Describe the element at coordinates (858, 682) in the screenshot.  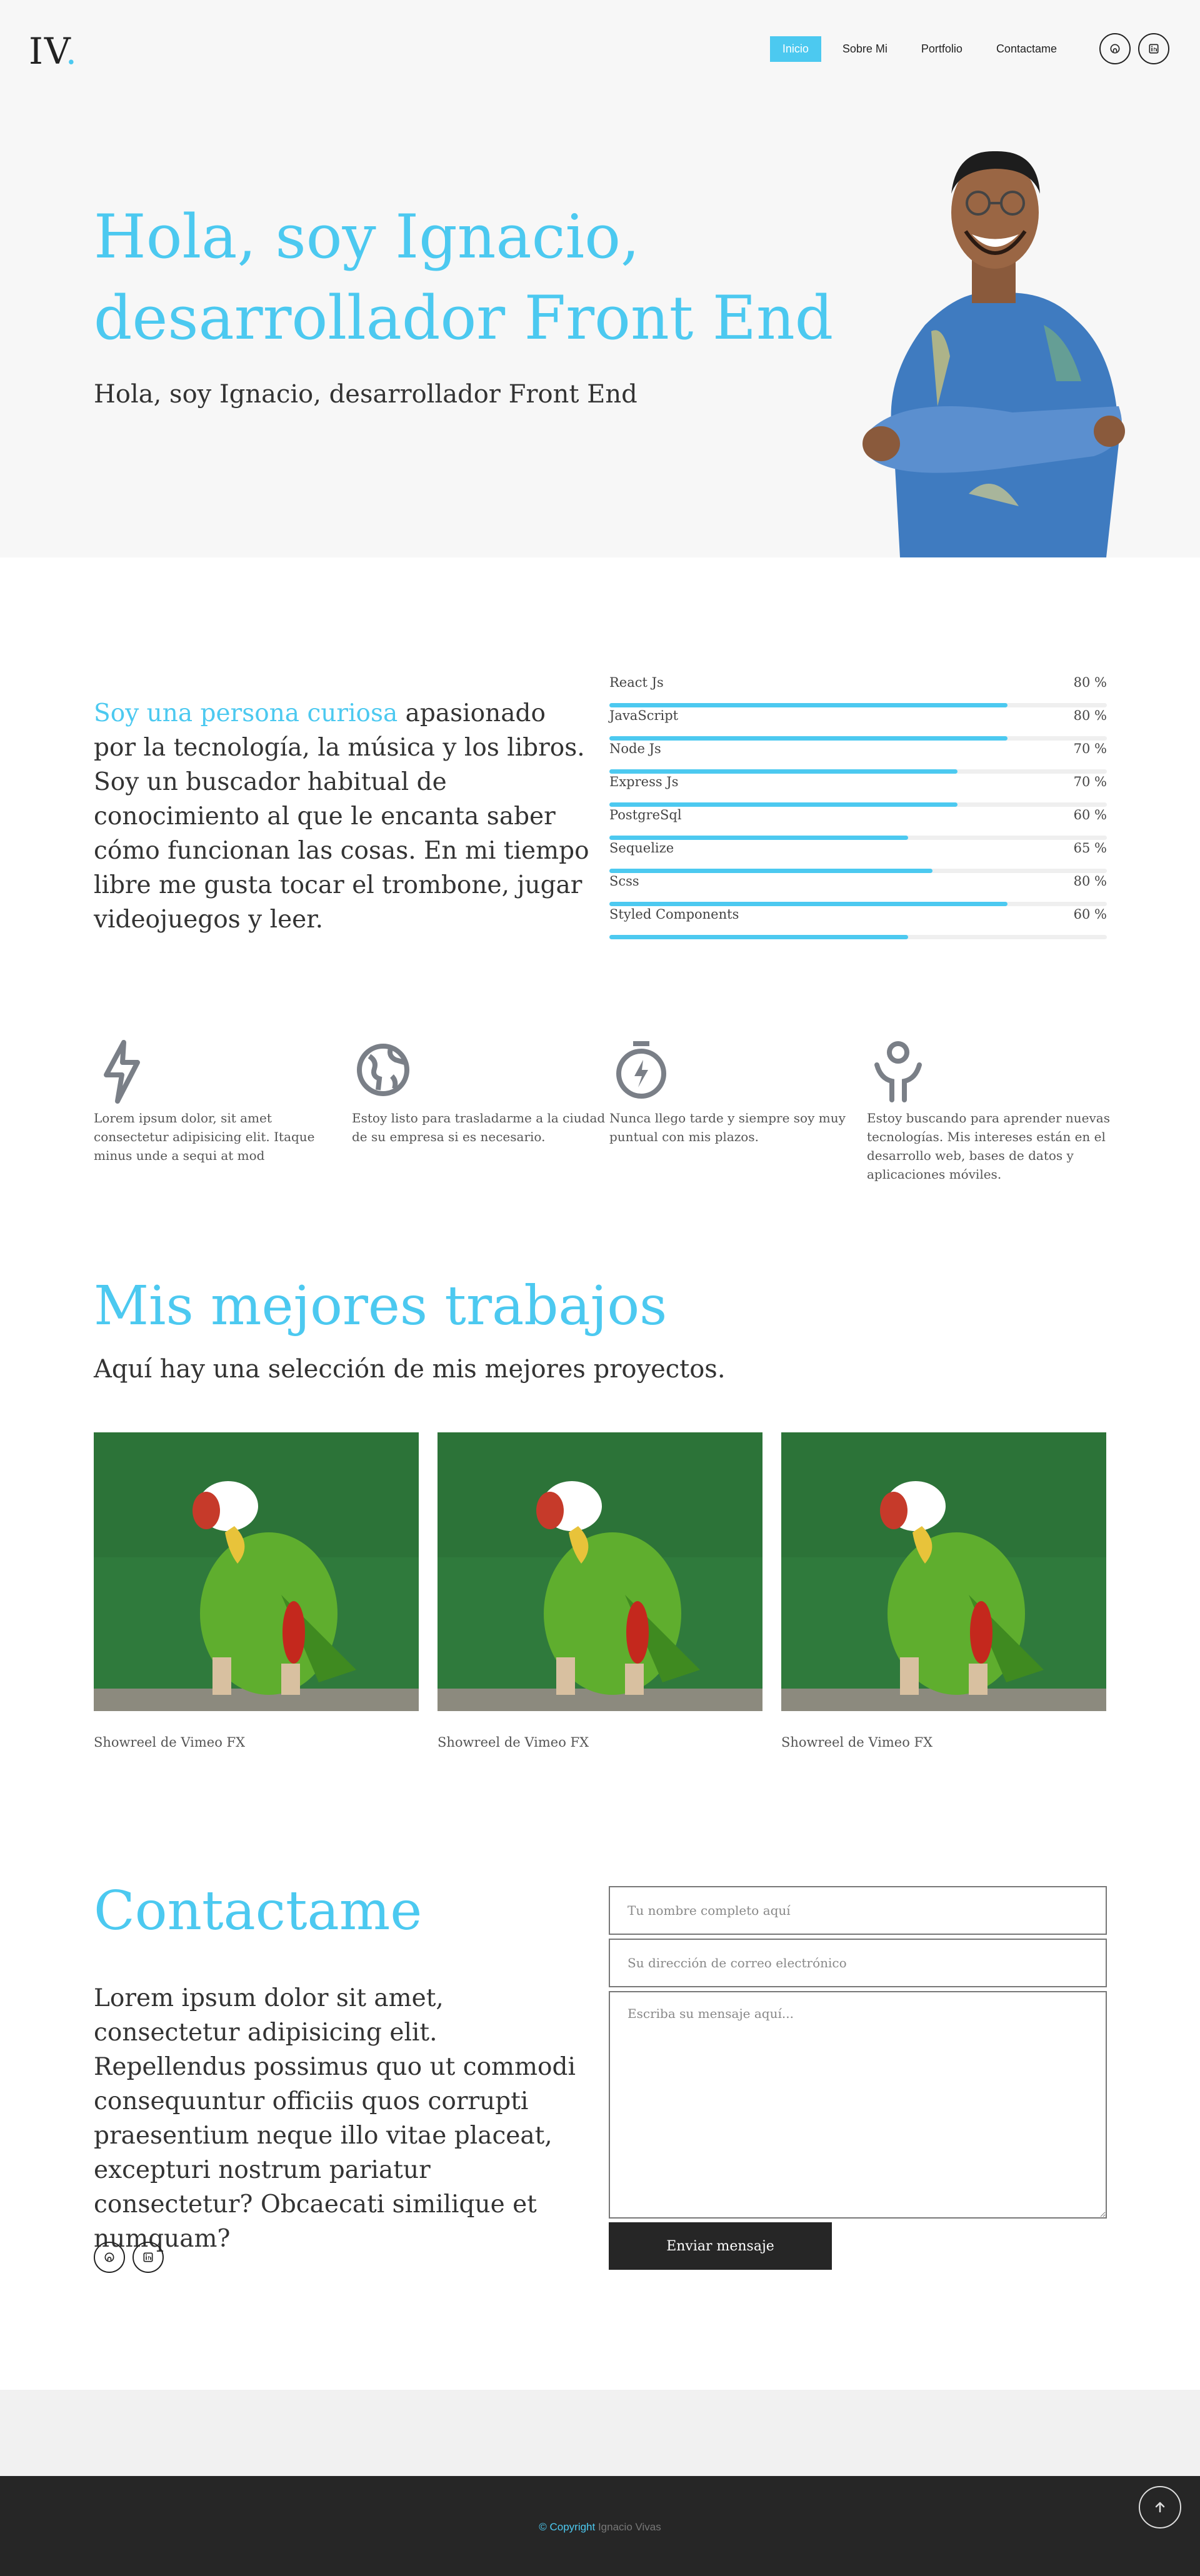
I see `skill-row: React Js 80 %` at that location.